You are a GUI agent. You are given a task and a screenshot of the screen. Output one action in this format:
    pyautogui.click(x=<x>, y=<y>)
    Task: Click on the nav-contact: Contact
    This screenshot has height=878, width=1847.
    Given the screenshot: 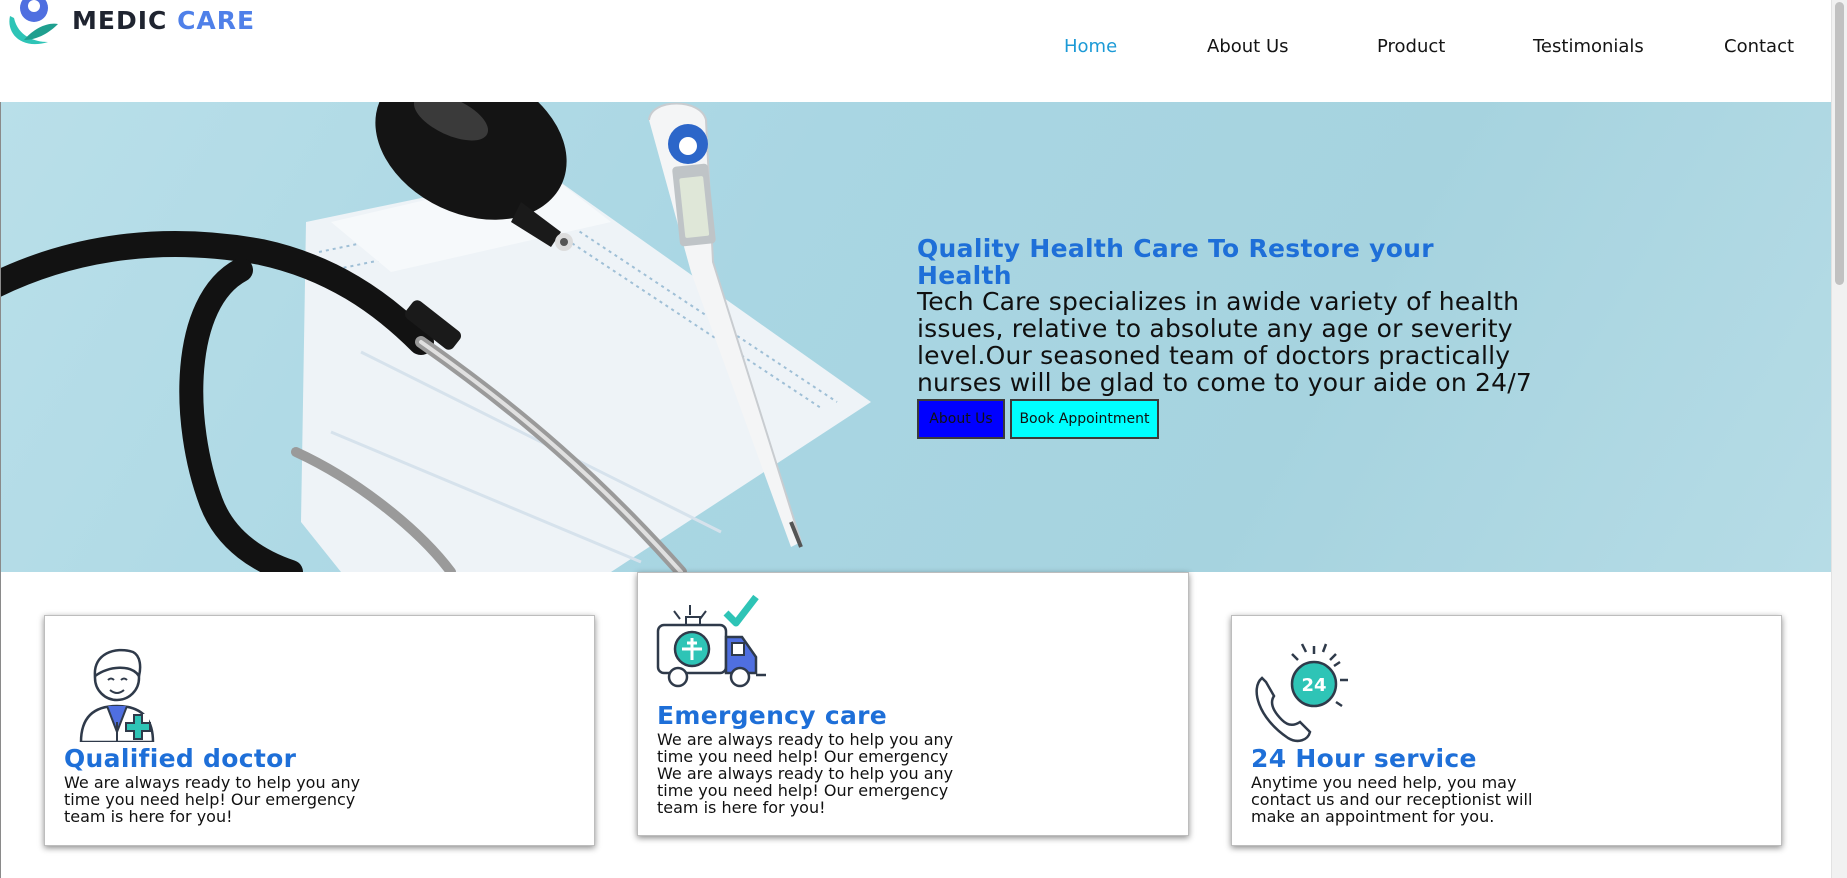 What is the action you would take?
    pyautogui.click(x=1759, y=46)
    